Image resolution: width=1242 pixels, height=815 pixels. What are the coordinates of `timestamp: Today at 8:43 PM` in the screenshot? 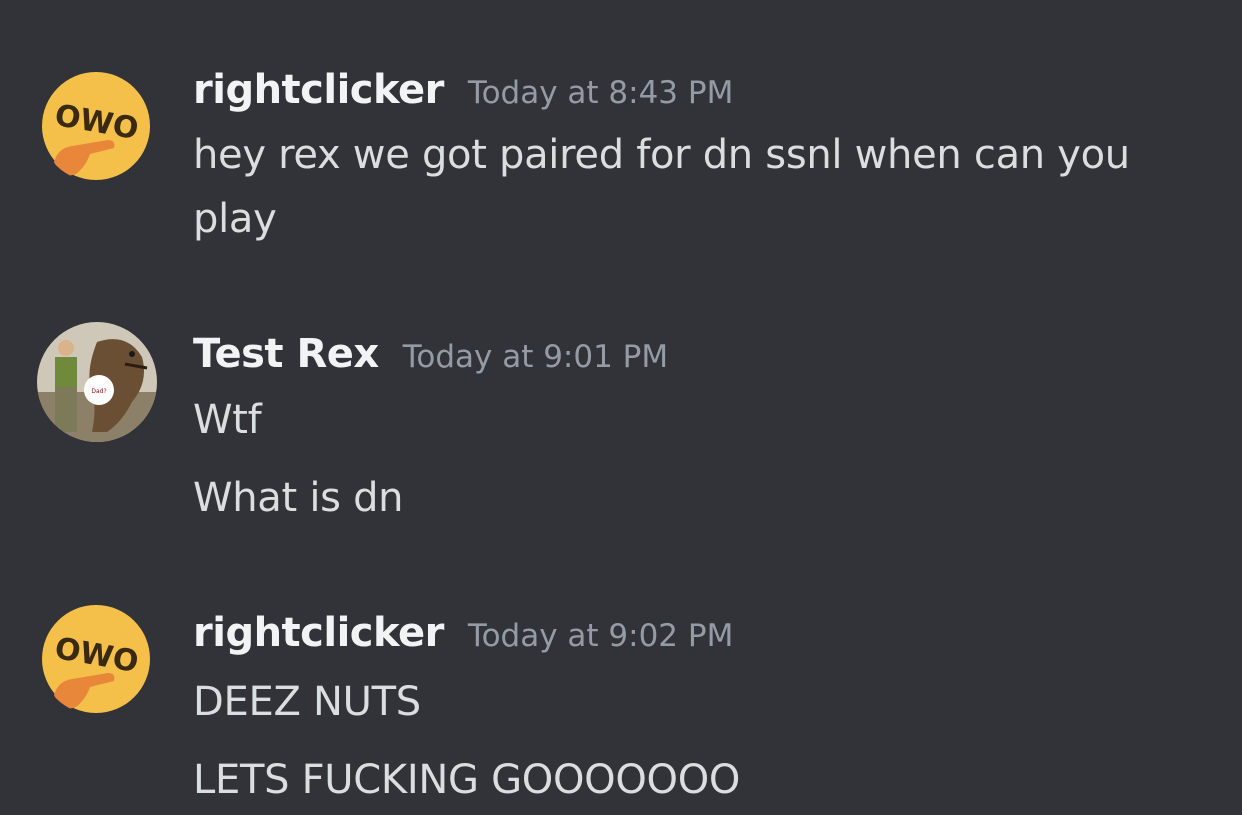 It's located at (600, 93).